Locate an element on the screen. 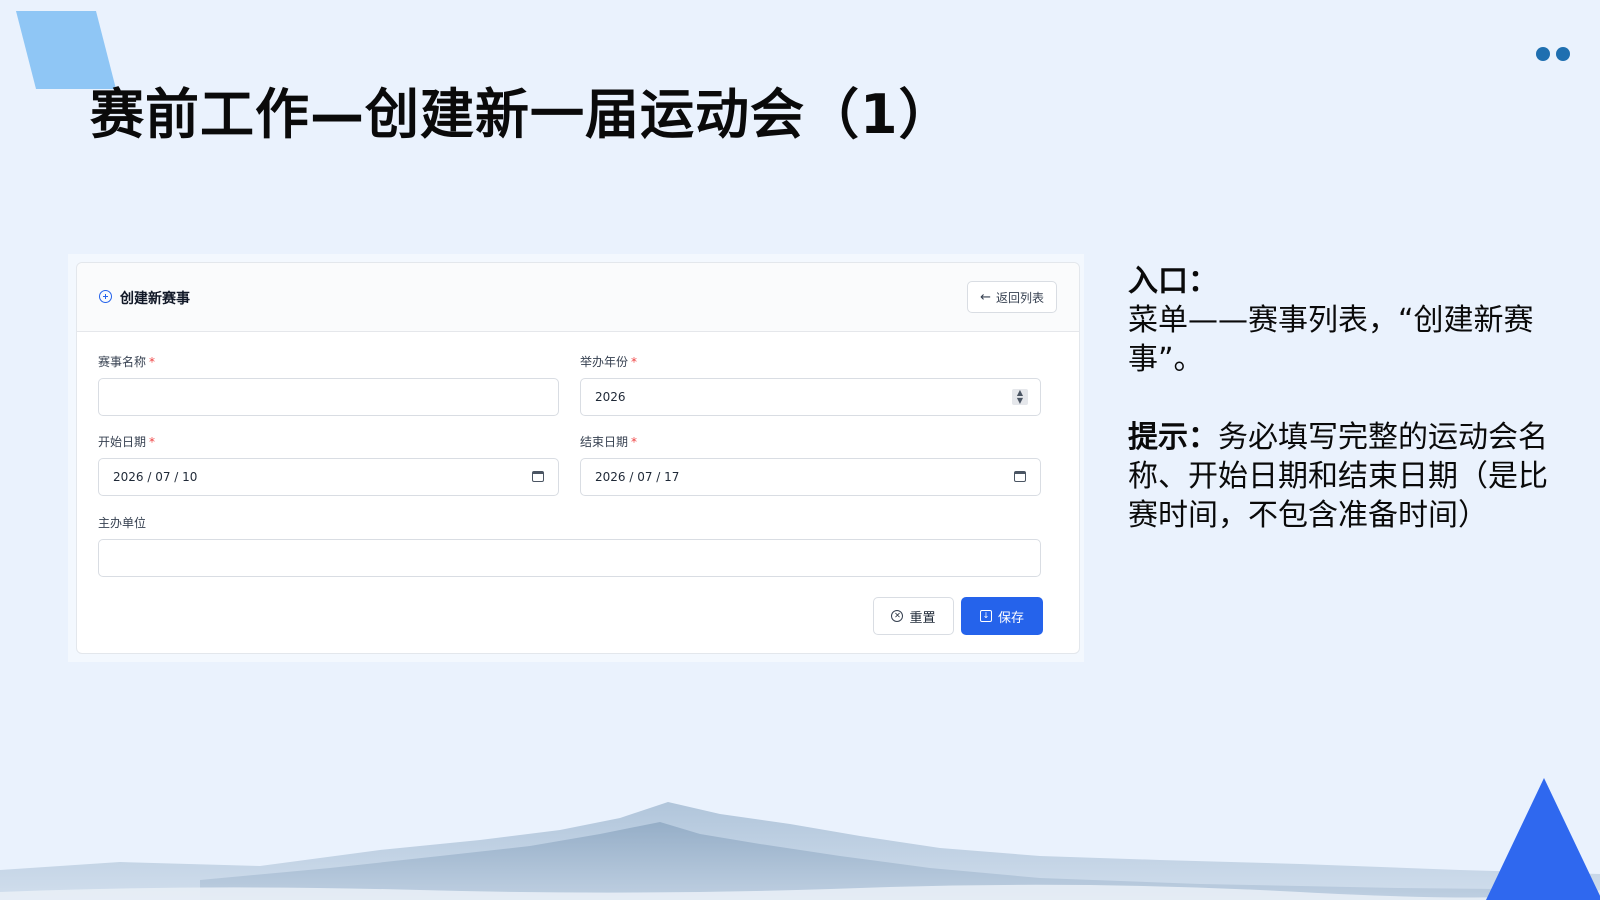 This screenshot has width=1600, height=900. save-icon: ↓ is located at coordinates (985, 616).